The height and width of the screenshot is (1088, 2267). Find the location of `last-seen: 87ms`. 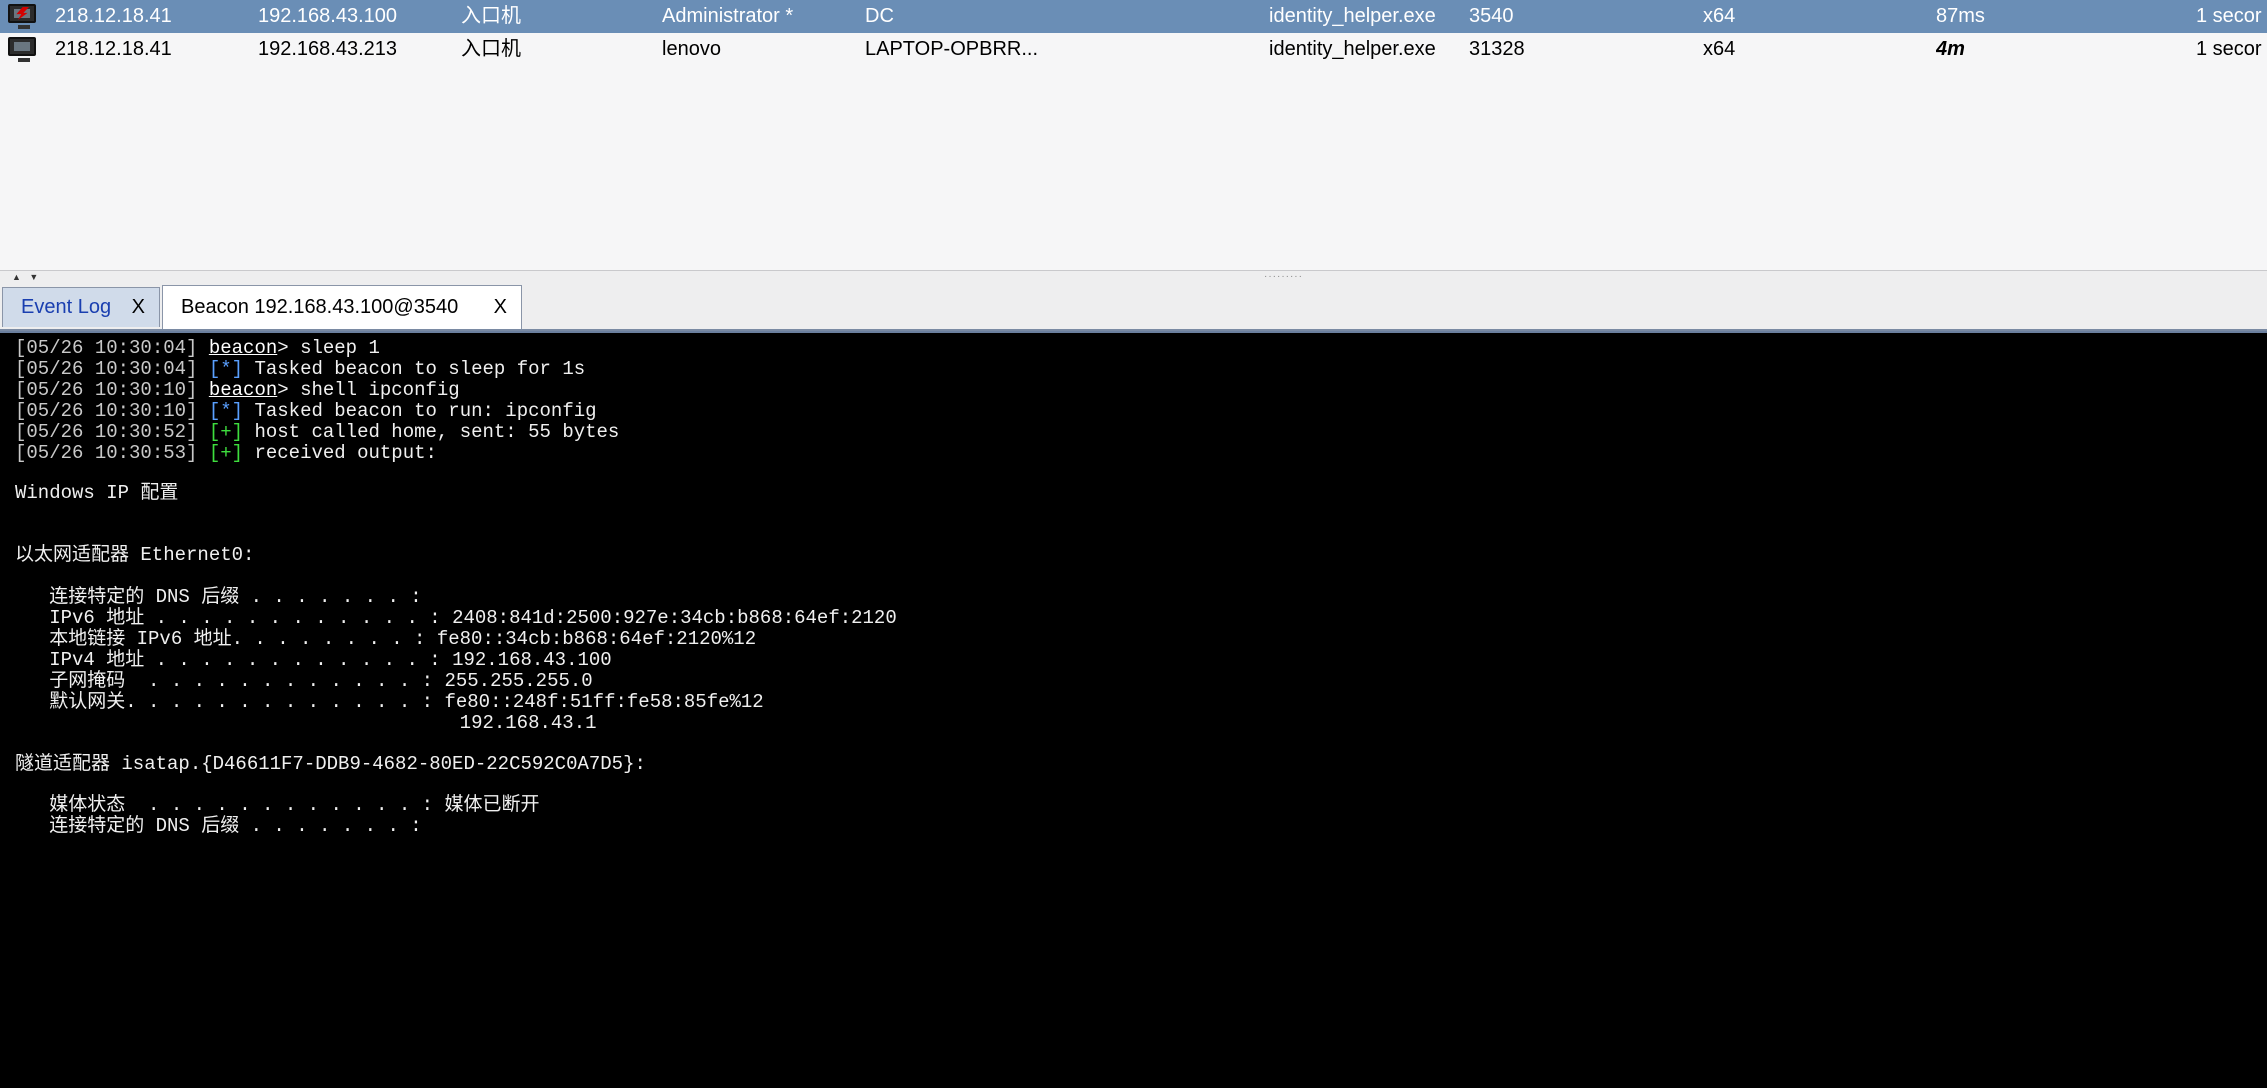

last-seen: 87ms is located at coordinates (1960, 16).